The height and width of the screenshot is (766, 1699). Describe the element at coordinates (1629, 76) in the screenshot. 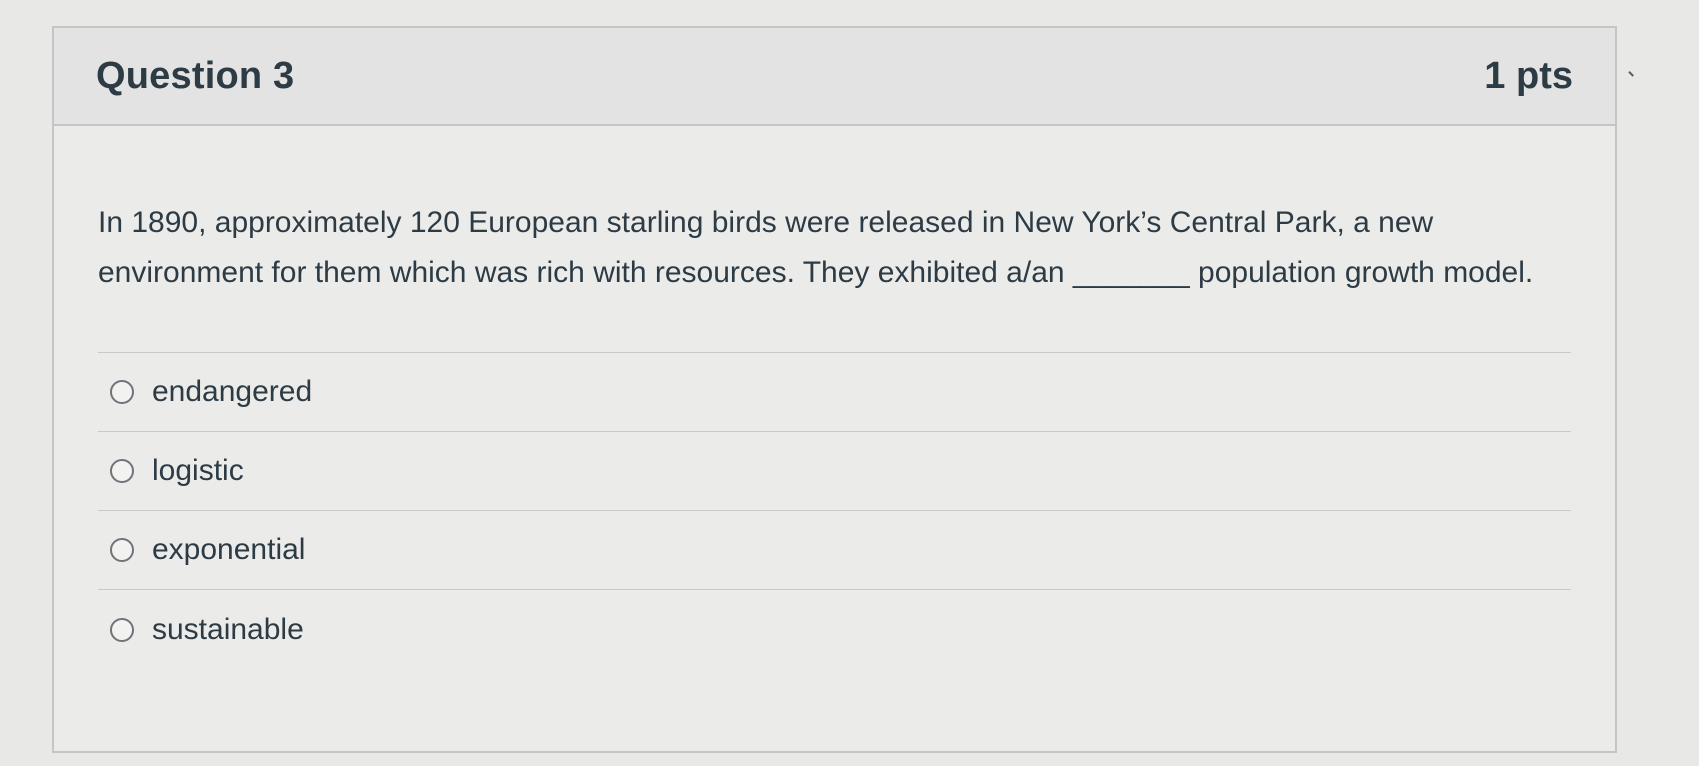

I see `chevron-icon` at that location.